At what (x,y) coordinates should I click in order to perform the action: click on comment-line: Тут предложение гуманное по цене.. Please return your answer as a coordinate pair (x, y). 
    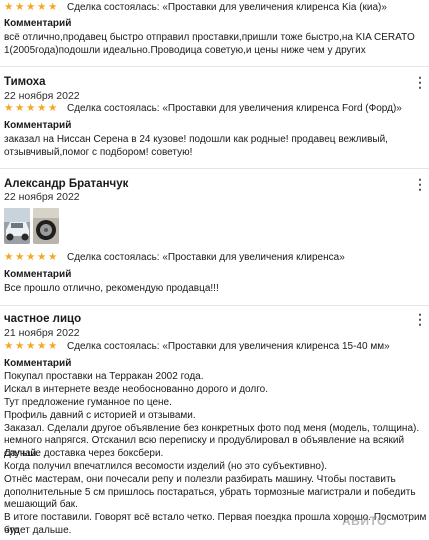
    Looking at the image, I should click on (88, 402).